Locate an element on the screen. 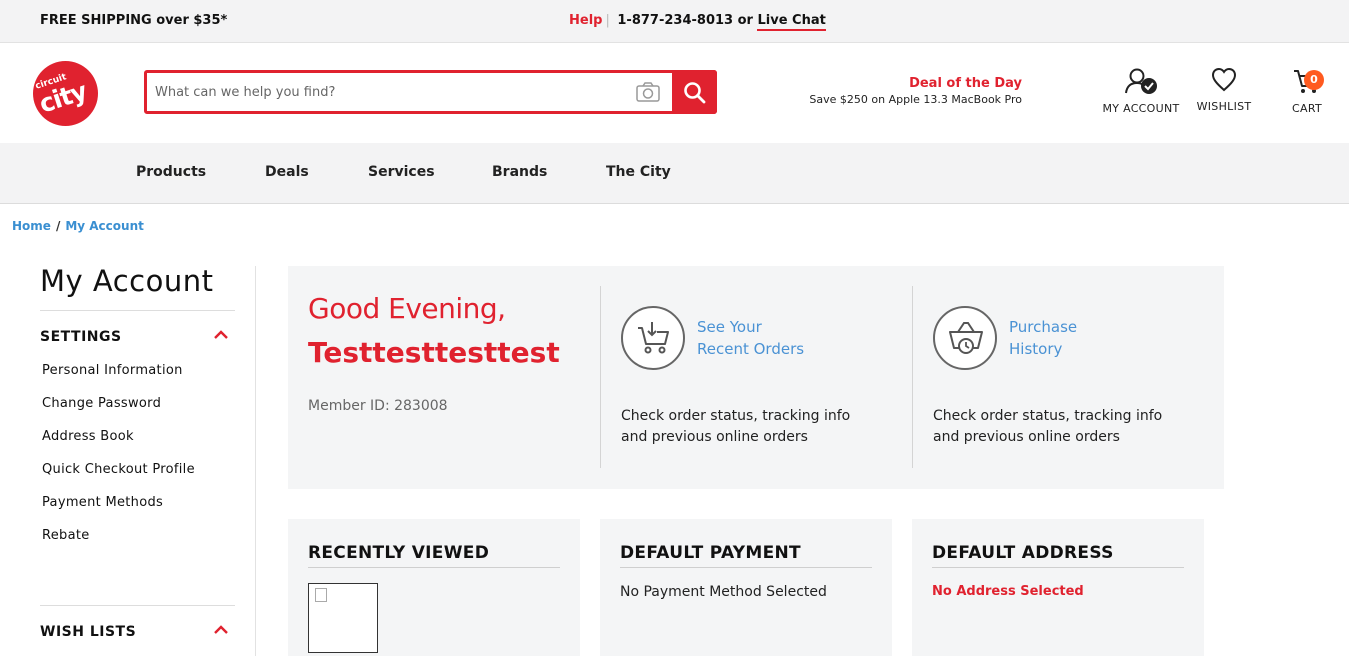 Image resolution: width=1349 pixels, height=656 pixels. purchase-history-line1: Purchase is located at coordinates (1043, 327).